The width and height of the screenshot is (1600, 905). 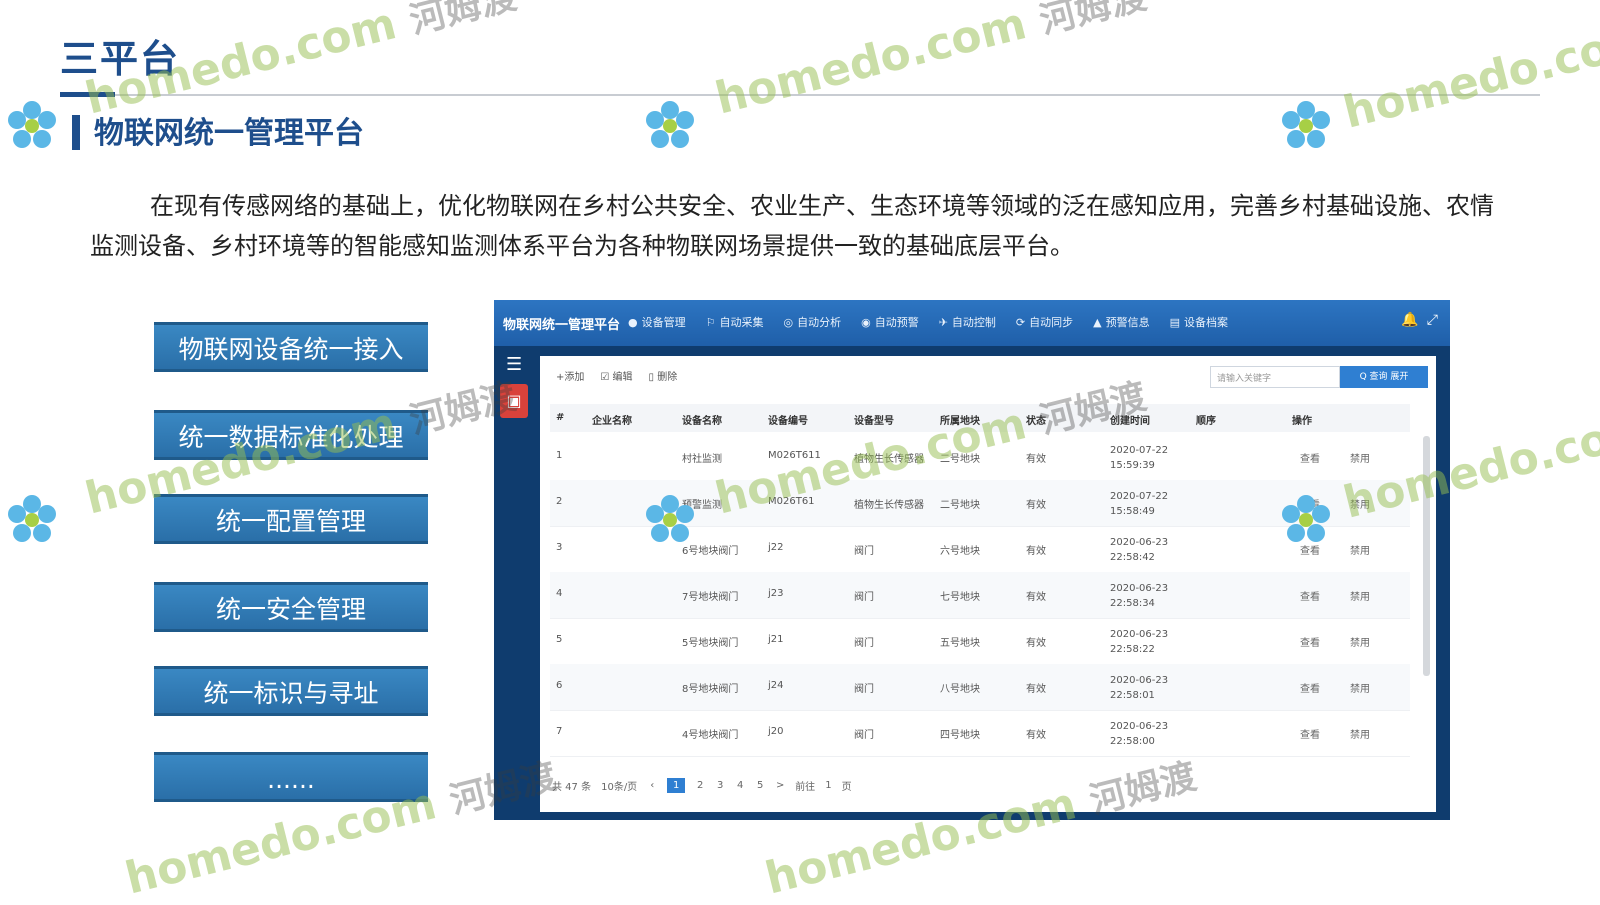 I want to click on menu-icon: ☰, so click(x=514, y=364).